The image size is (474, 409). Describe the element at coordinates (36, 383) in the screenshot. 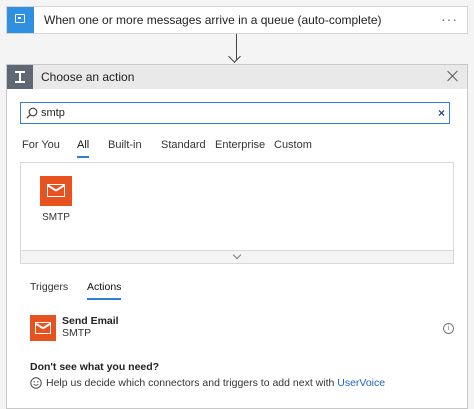

I see `smiley-icon` at that location.